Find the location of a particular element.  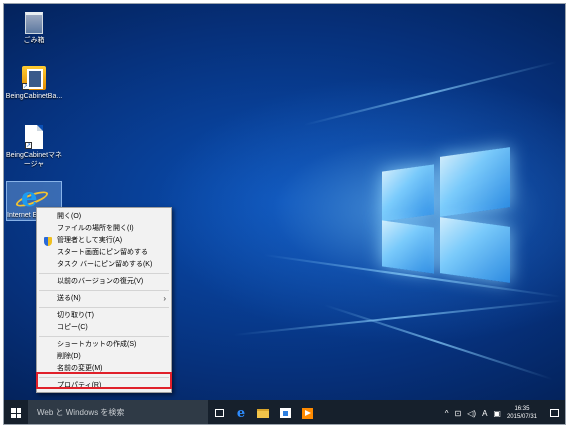

desktop-icon-beingcabinet-manager: ↗ BeingCabinetマネージャ is located at coordinates (34, 147).